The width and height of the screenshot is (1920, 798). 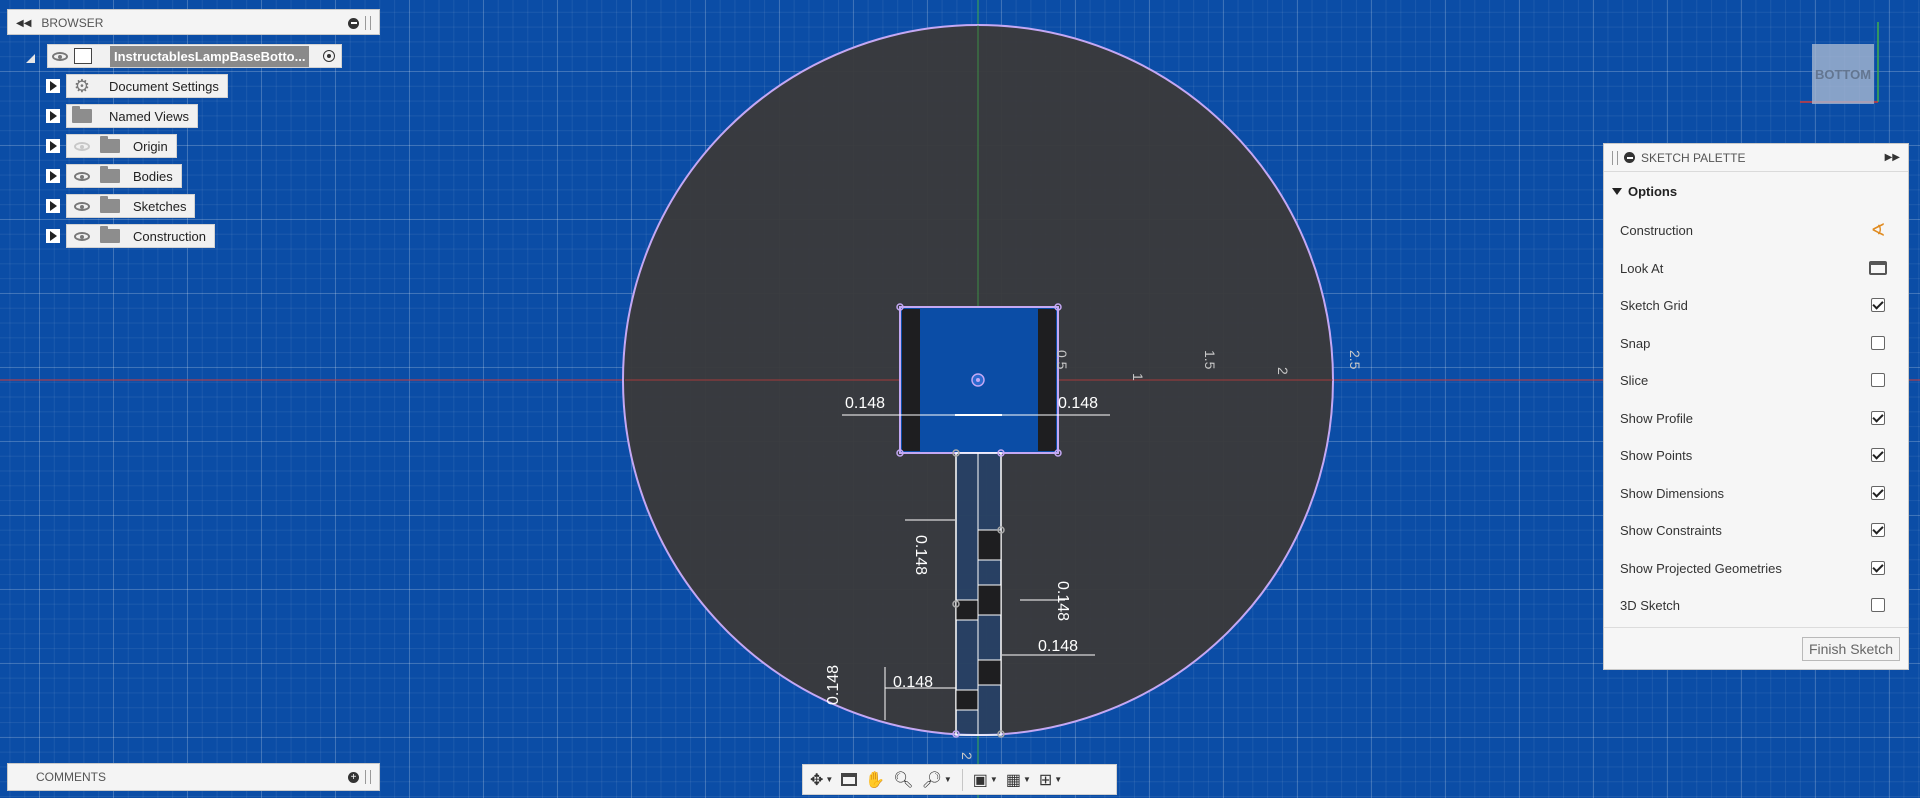 What do you see at coordinates (121, 146) in the screenshot?
I see `browser-item-chip: Origin` at bounding box center [121, 146].